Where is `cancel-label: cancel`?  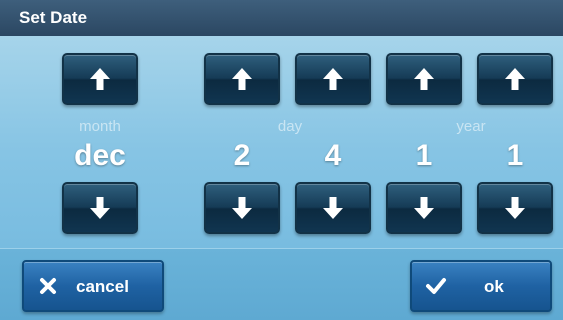
cancel-label: cancel is located at coordinates (102, 286).